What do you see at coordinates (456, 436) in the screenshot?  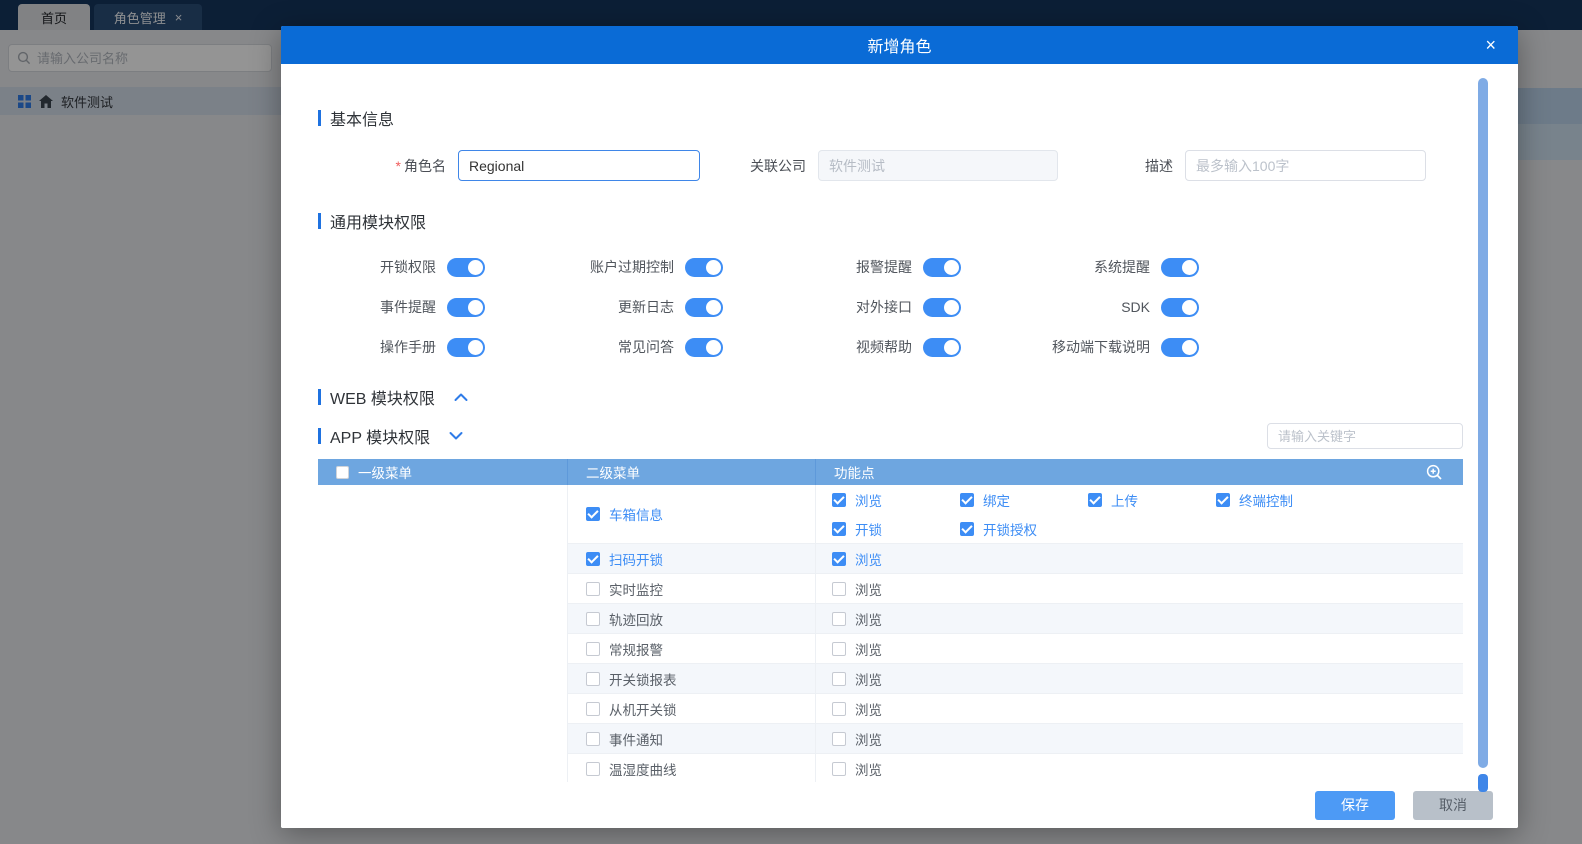 I see `chevron-down-icon` at bounding box center [456, 436].